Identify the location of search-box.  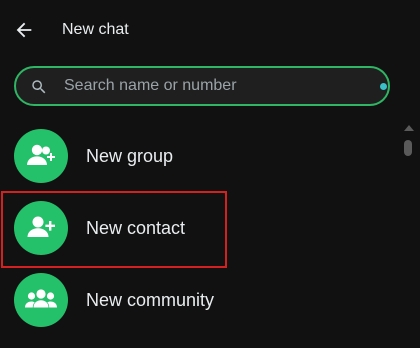
(202, 86).